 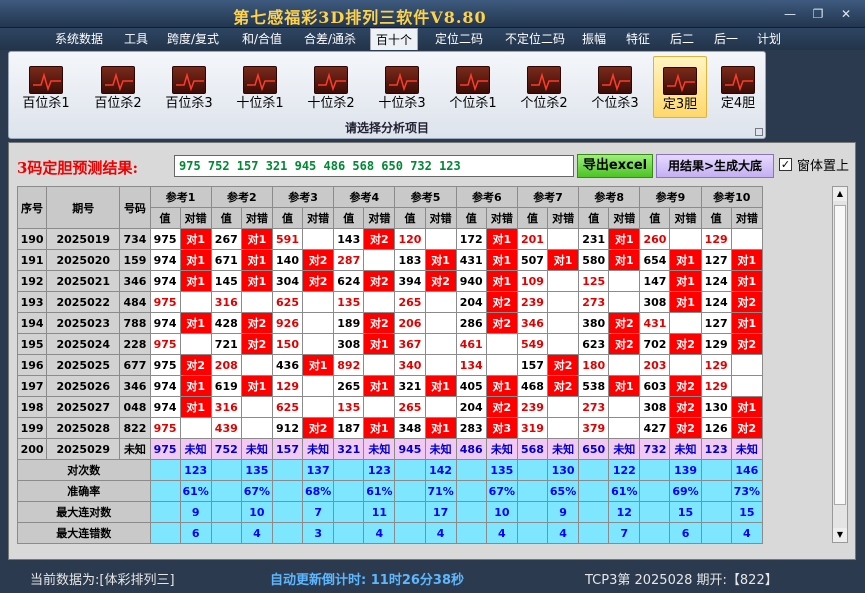 What do you see at coordinates (655, 281) in the screenshot?
I see `value-cell: 147` at bounding box center [655, 281].